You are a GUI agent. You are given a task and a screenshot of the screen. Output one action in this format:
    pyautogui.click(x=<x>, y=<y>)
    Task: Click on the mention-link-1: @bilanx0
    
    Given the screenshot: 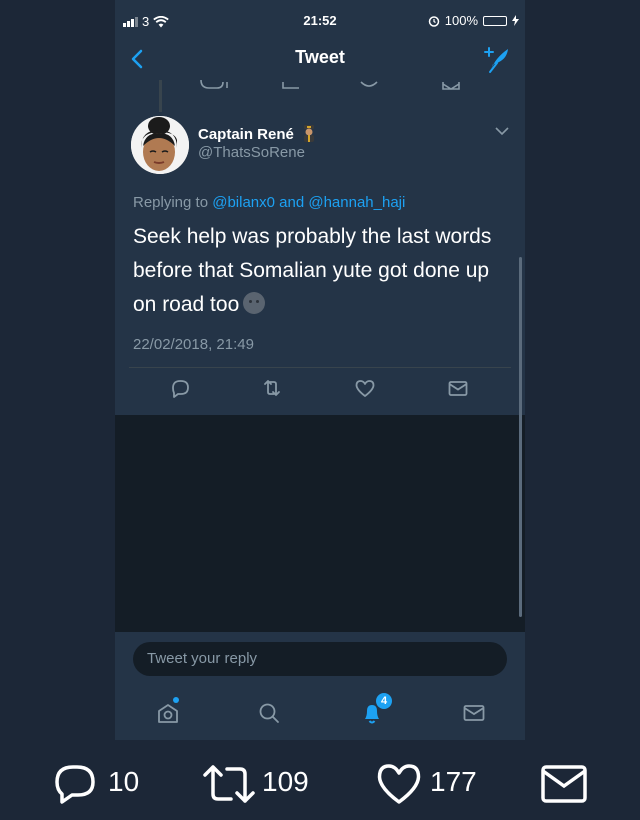 What is the action you would take?
    pyautogui.click(x=243, y=202)
    